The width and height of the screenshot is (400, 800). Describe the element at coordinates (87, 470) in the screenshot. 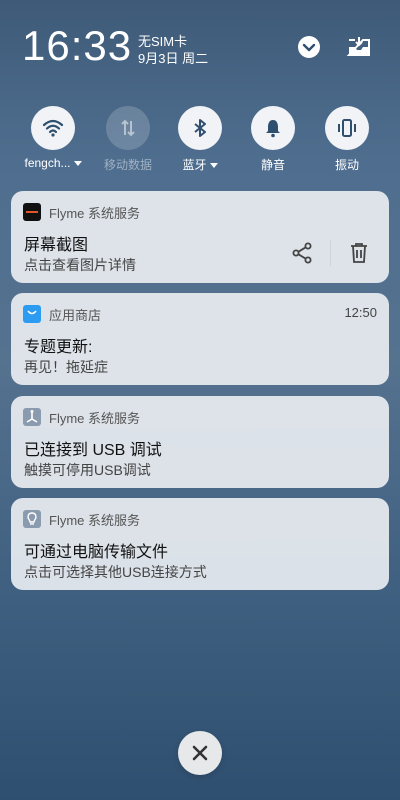

I see `notification-body: 触摸可停用USB调试` at that location.